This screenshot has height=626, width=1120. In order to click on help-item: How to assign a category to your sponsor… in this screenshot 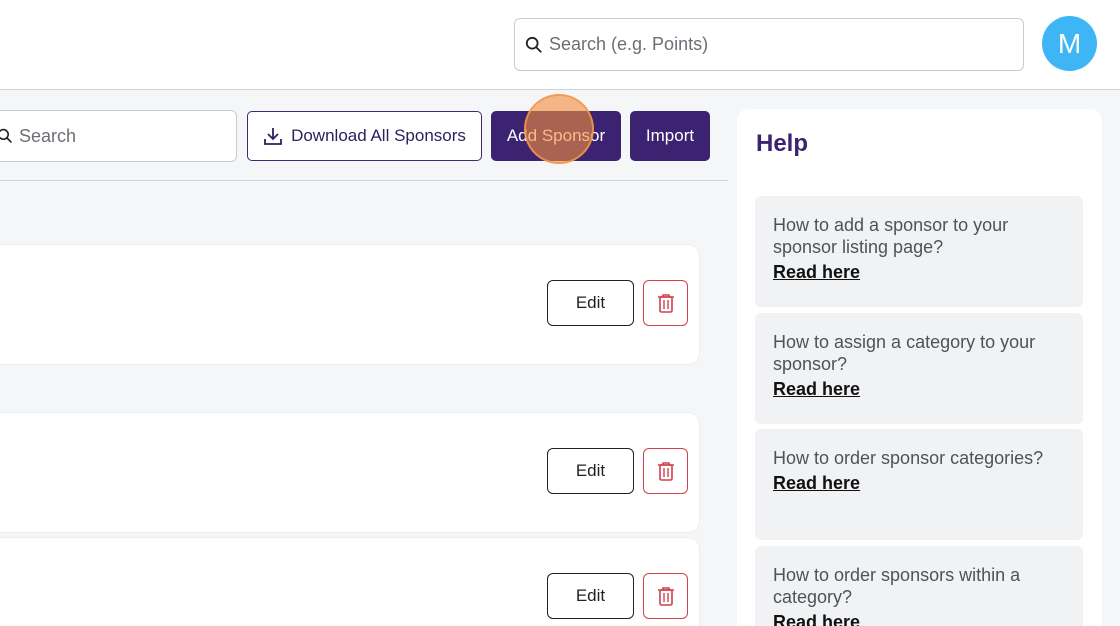, I will do `click(919, 368)`.